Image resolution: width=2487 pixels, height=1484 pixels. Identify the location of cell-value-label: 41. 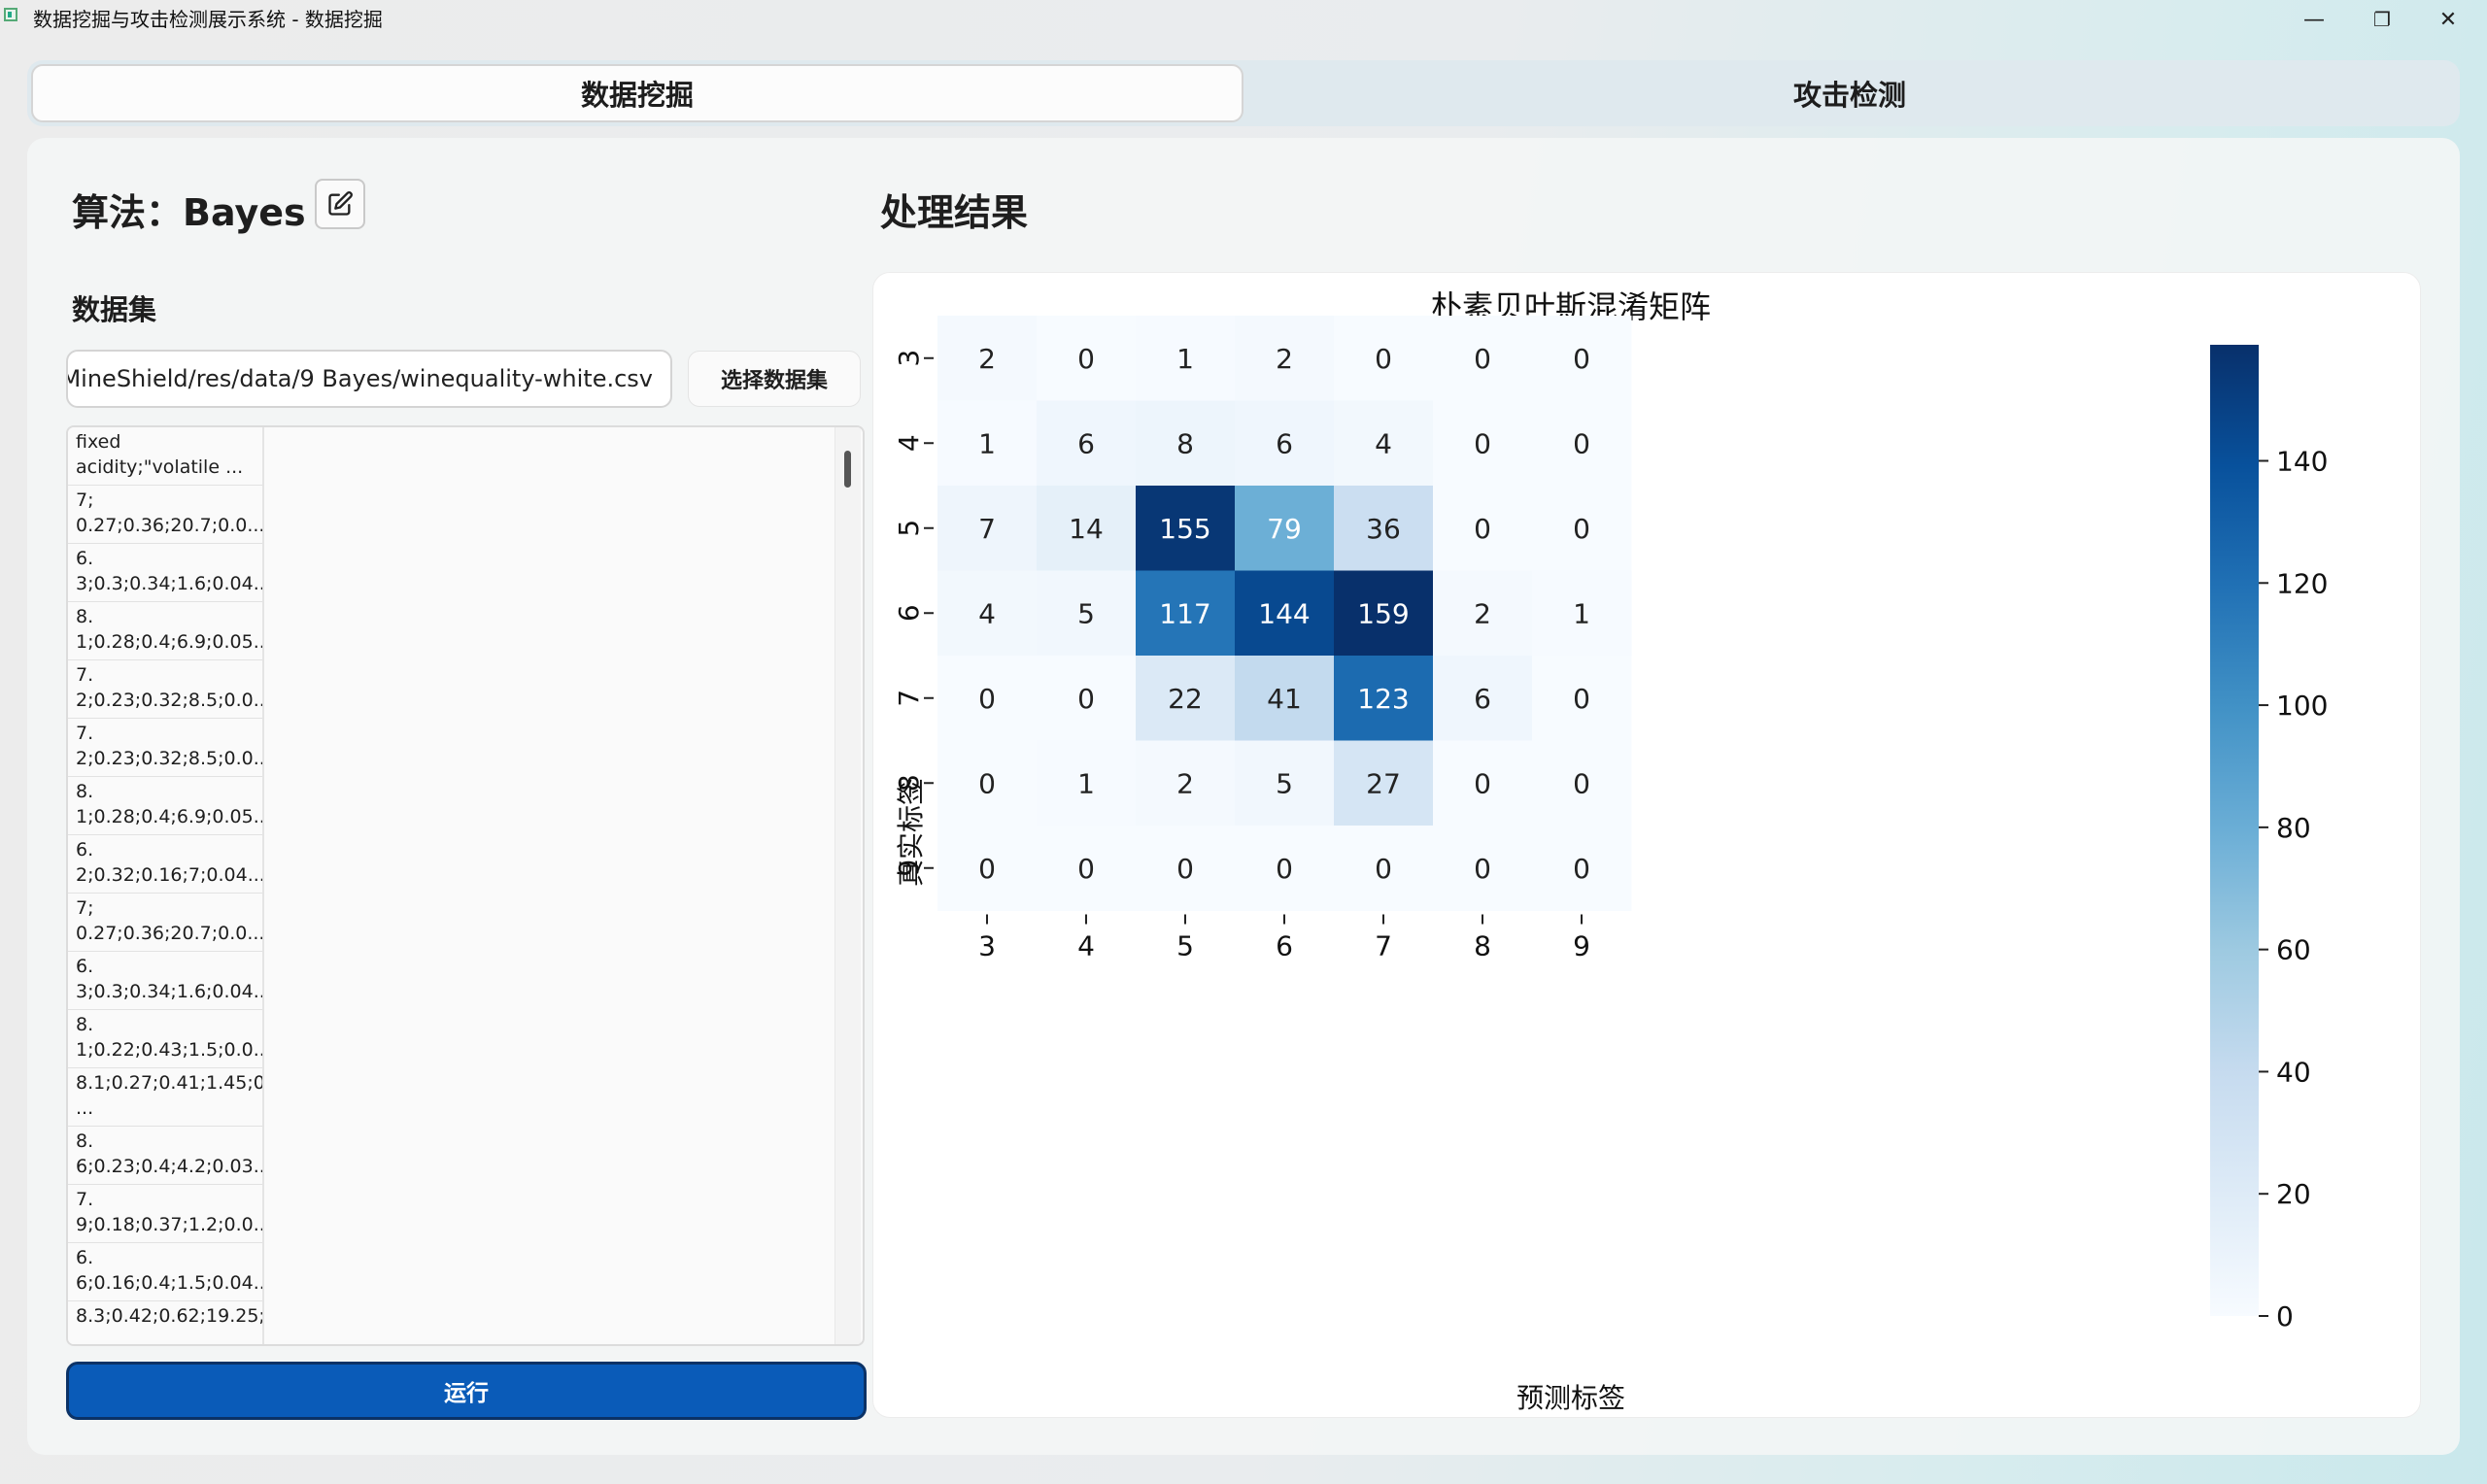
(1284, 699).